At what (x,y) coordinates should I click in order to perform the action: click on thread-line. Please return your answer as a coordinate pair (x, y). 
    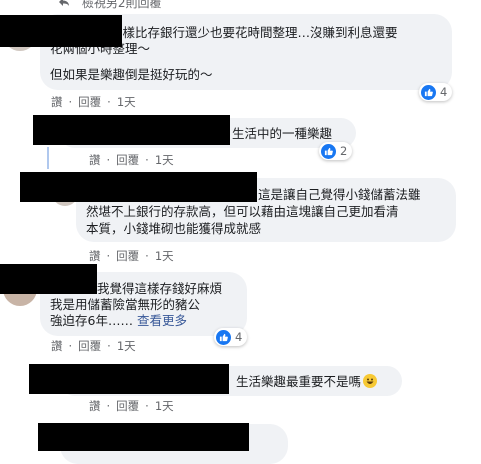
    Looking at the image, I should click on (48, 158).